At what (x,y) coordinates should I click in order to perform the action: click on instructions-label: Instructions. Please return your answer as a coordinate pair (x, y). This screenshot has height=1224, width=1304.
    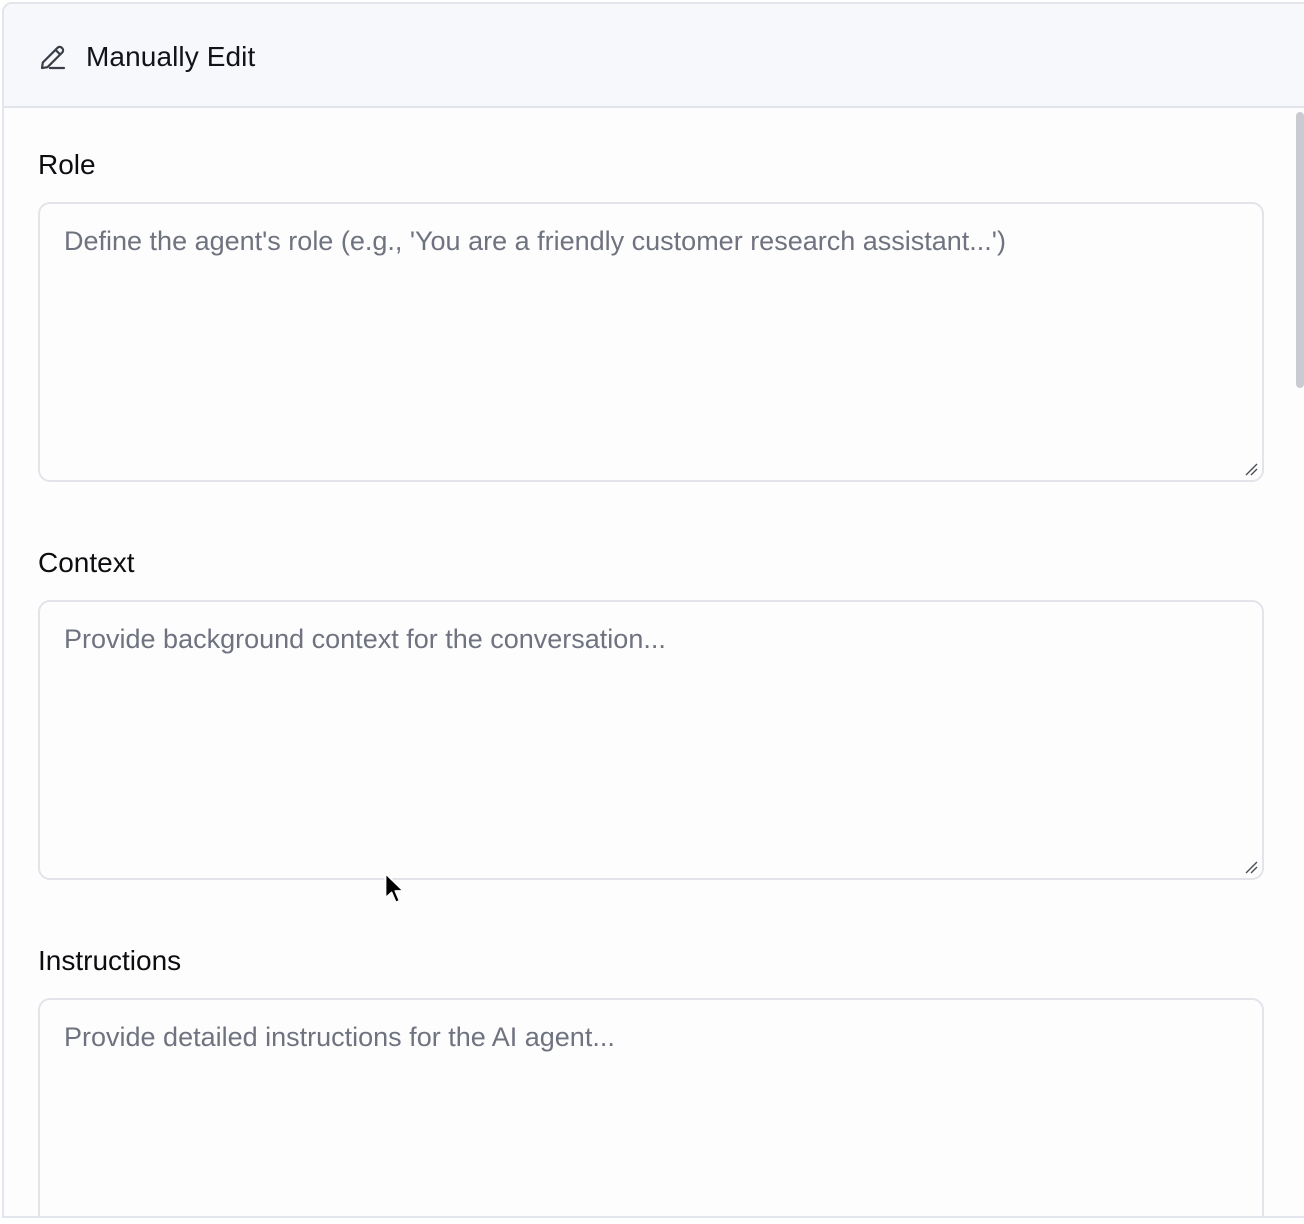
    Looking at the image, I should click on (110, 960).